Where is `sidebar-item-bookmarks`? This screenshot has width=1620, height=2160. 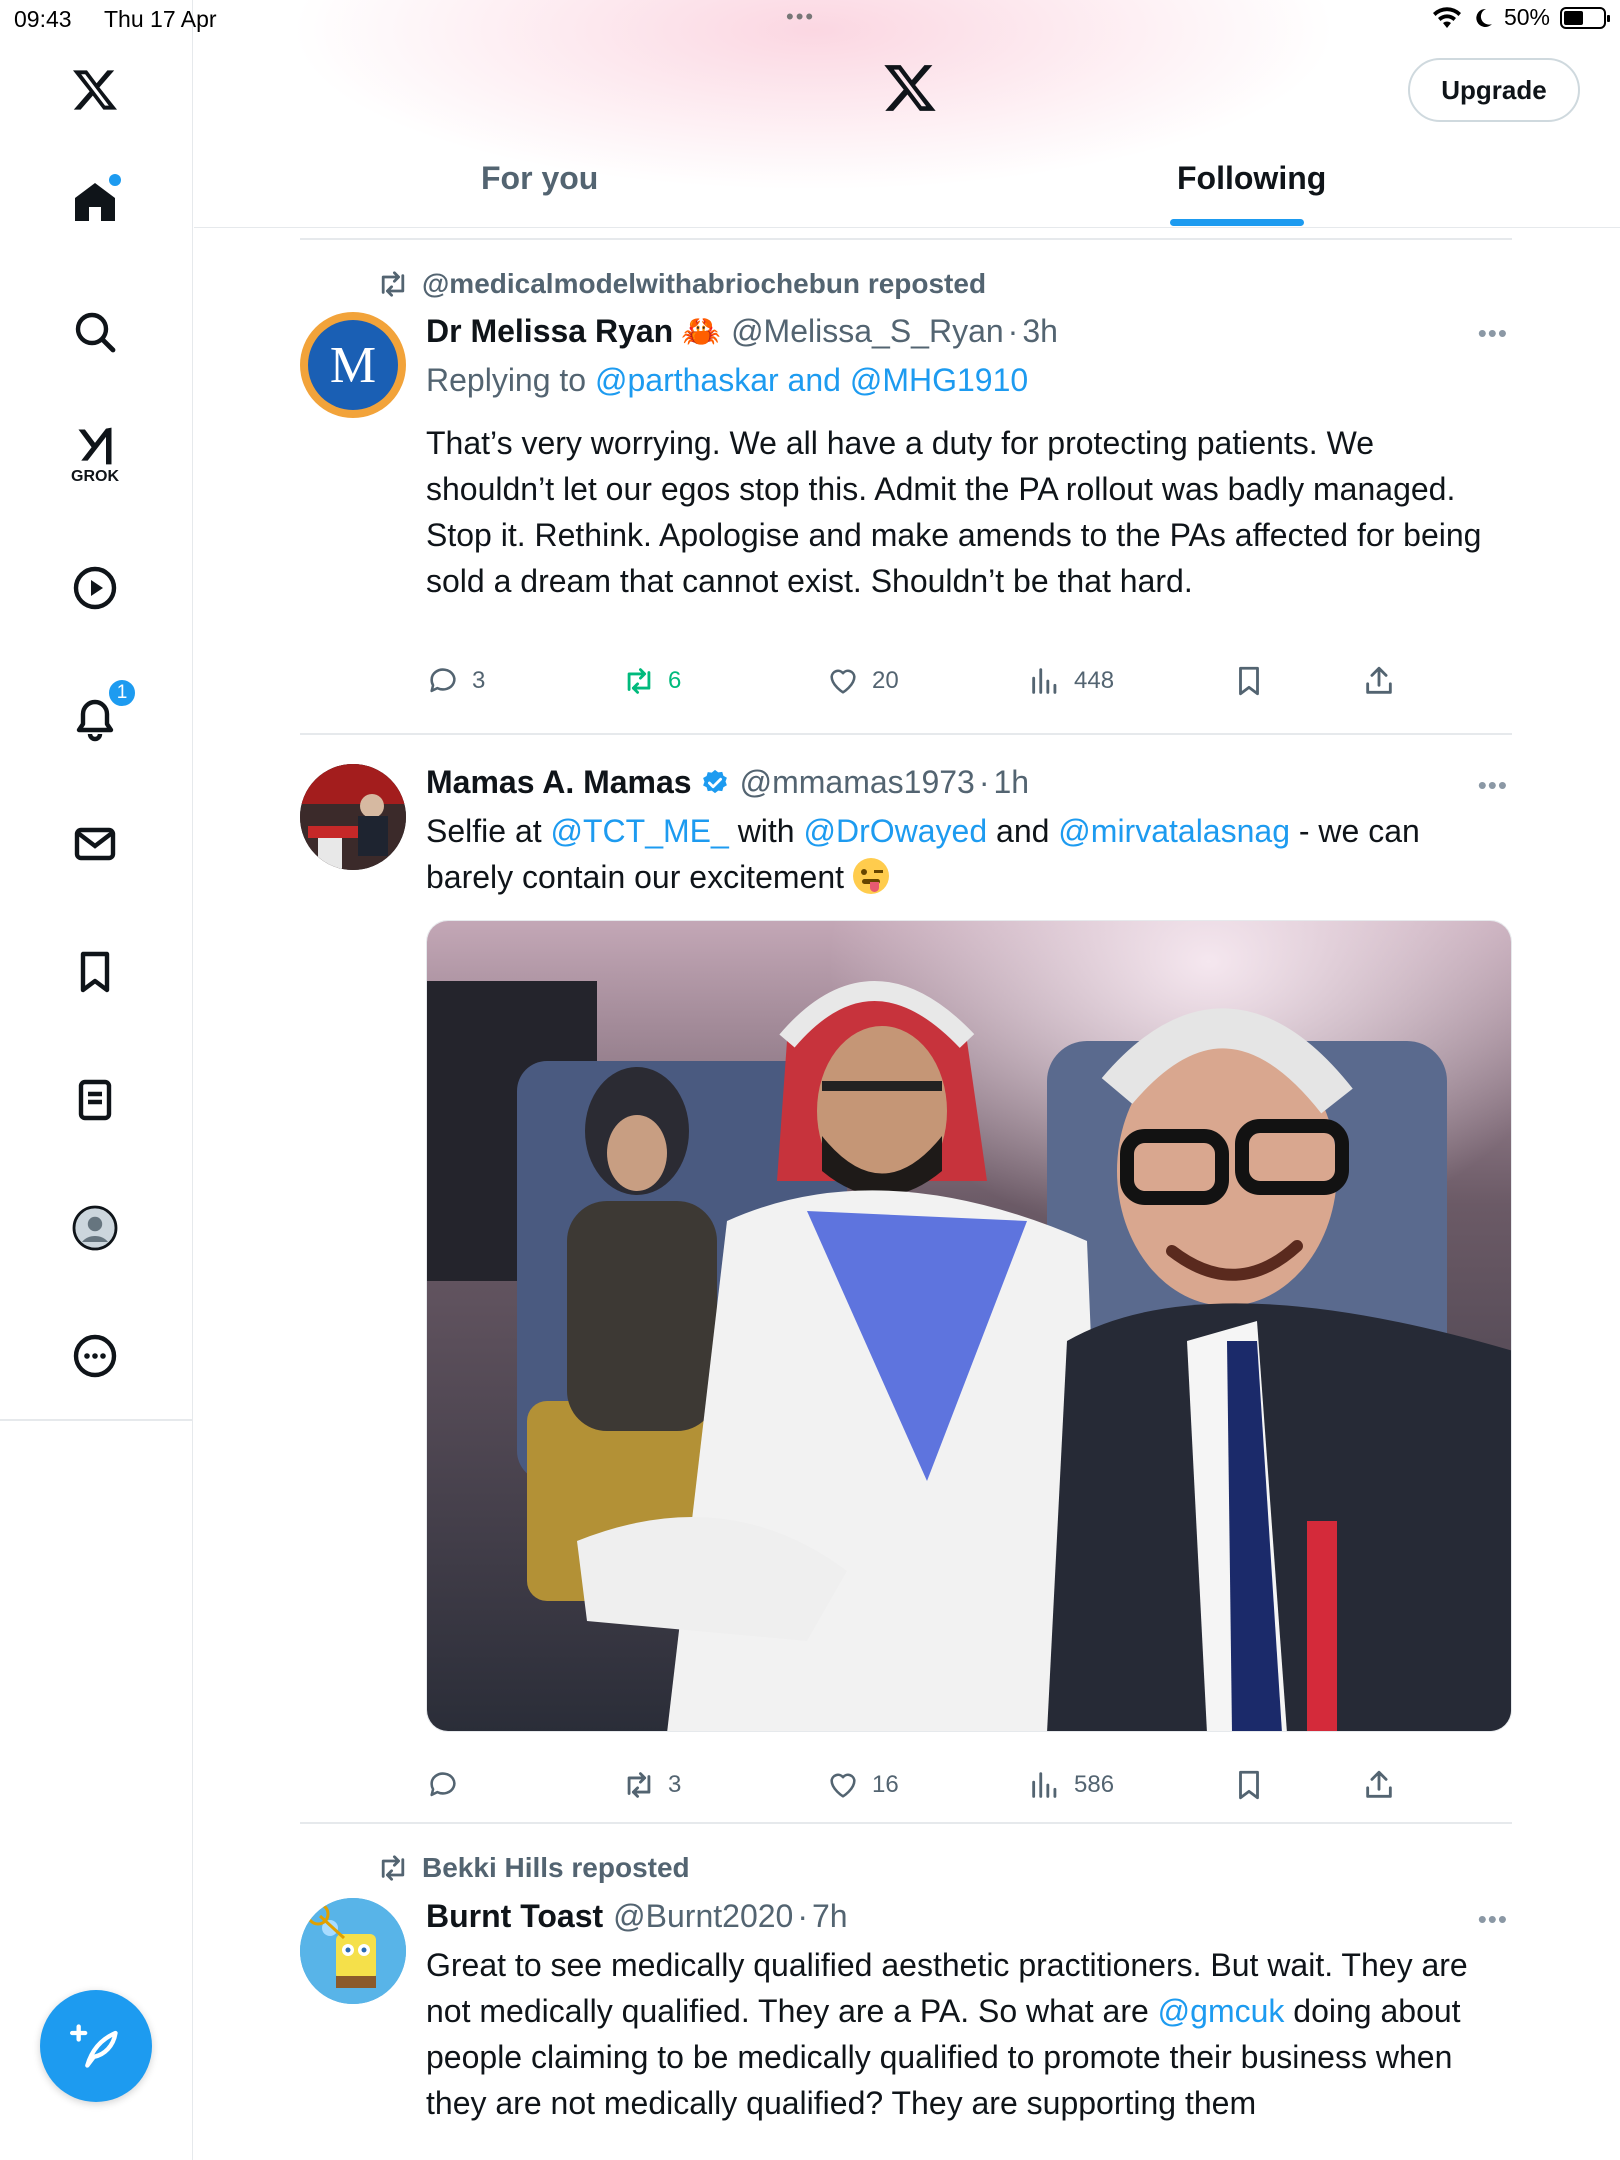
sidebar-item-bookmarks is located at coordinates (95, 972).